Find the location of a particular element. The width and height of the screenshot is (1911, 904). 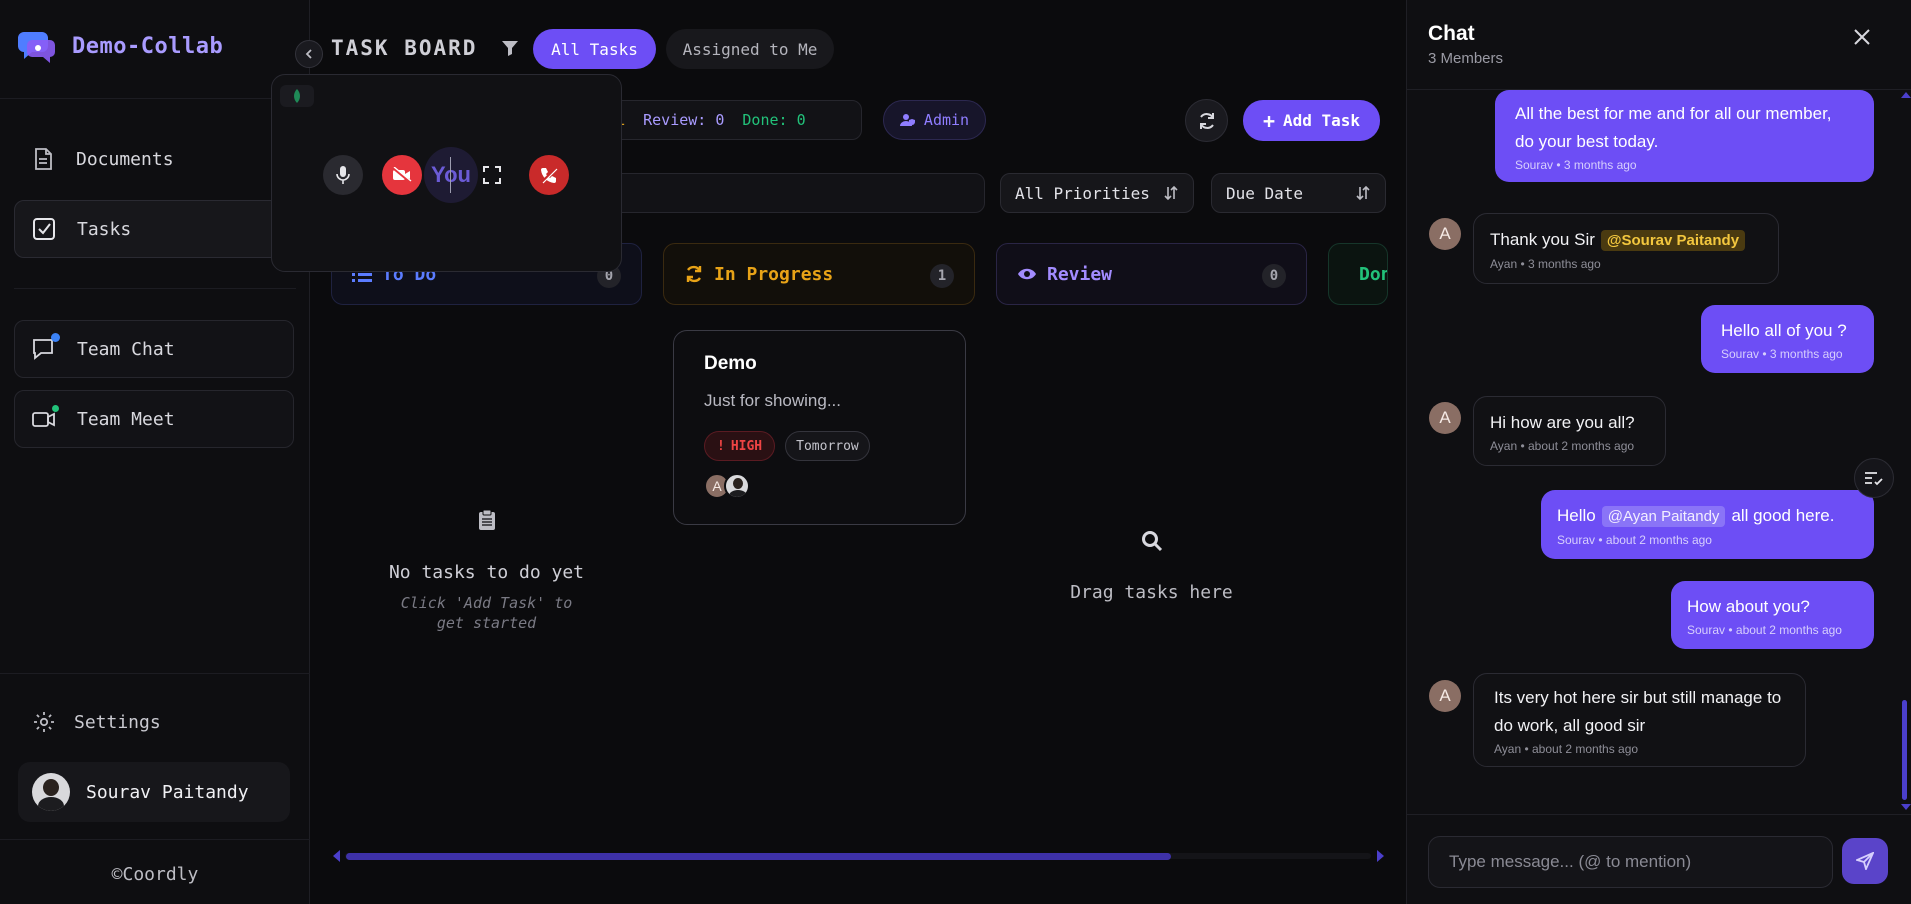

settings-button: Settings is located at coordinates (96, 722).